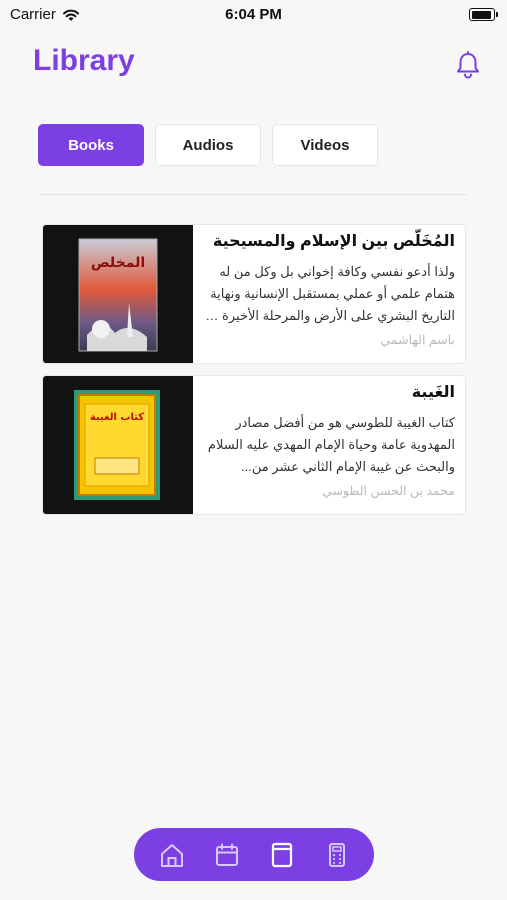  What do you see at coordinates (433, 392) in the screenshot?
I see `book-title: الغَيبة` at bounding box center [433, 392].